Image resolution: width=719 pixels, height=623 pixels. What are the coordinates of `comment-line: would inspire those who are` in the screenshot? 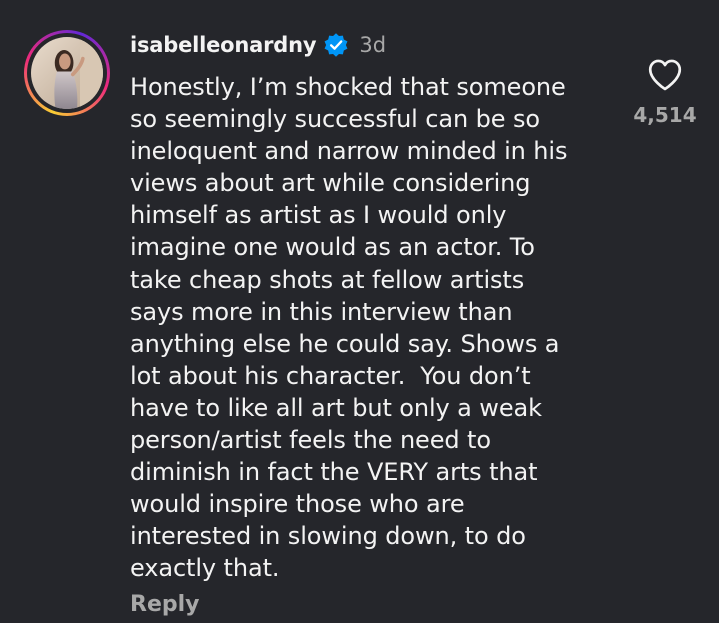 It's located at (297, 504).